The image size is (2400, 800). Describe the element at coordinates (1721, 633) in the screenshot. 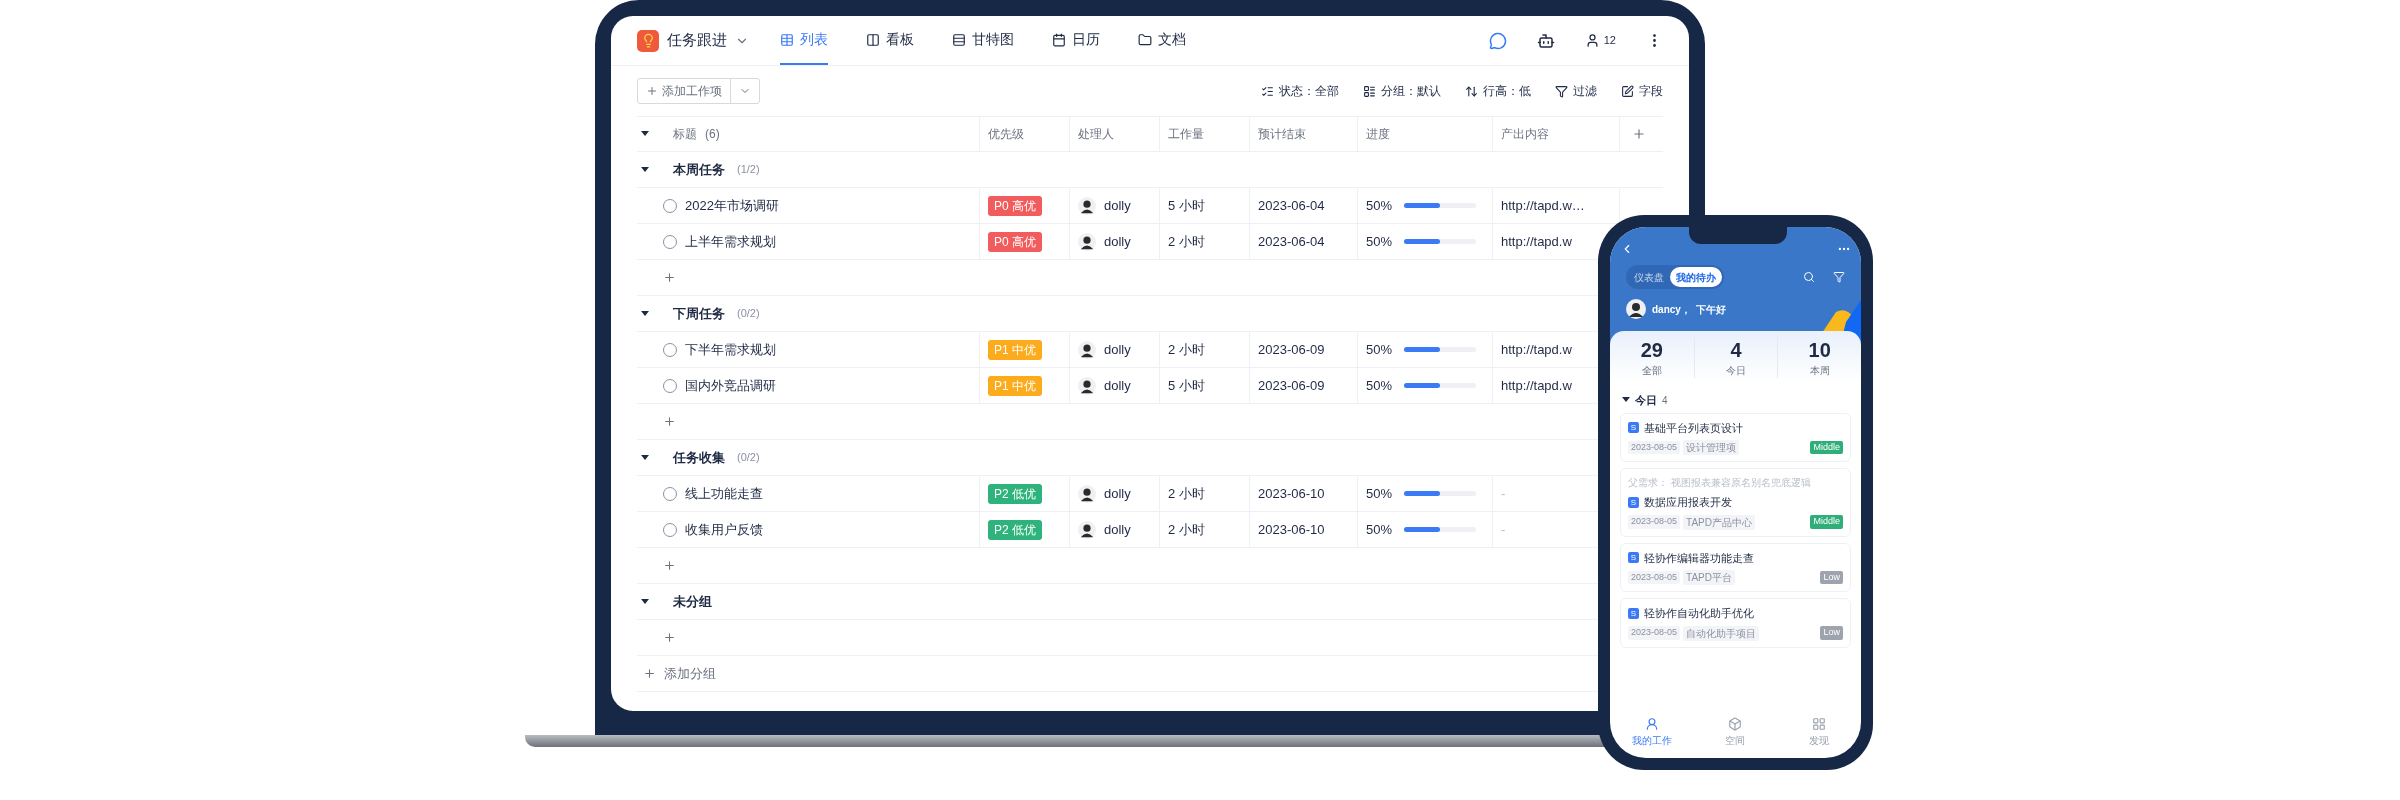

I see `project-tag: 自动化助手项目` at that location.